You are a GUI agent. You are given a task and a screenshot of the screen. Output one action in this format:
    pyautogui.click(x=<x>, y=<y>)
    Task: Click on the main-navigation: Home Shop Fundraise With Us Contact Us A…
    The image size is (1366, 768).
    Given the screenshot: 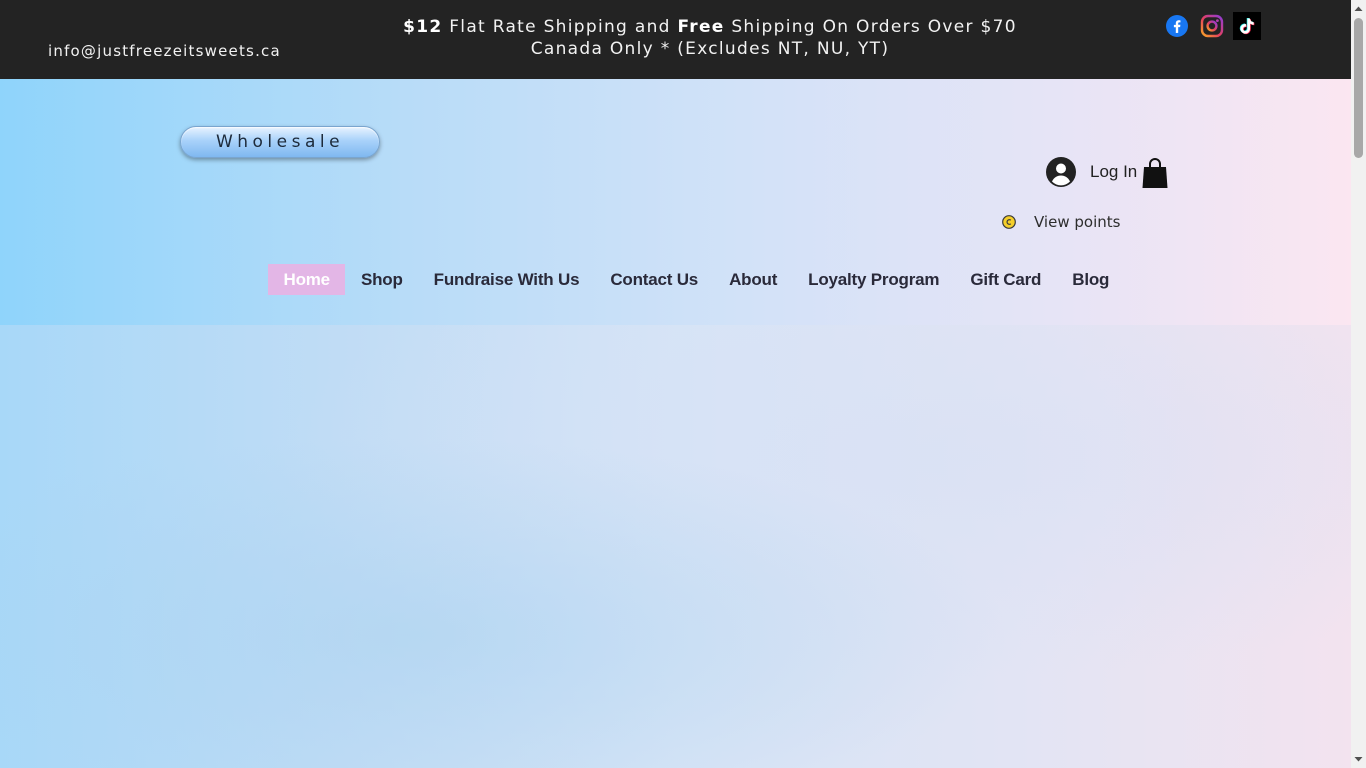 What is the action you would take?
    pyautogui.click(x=696, y=279)
    